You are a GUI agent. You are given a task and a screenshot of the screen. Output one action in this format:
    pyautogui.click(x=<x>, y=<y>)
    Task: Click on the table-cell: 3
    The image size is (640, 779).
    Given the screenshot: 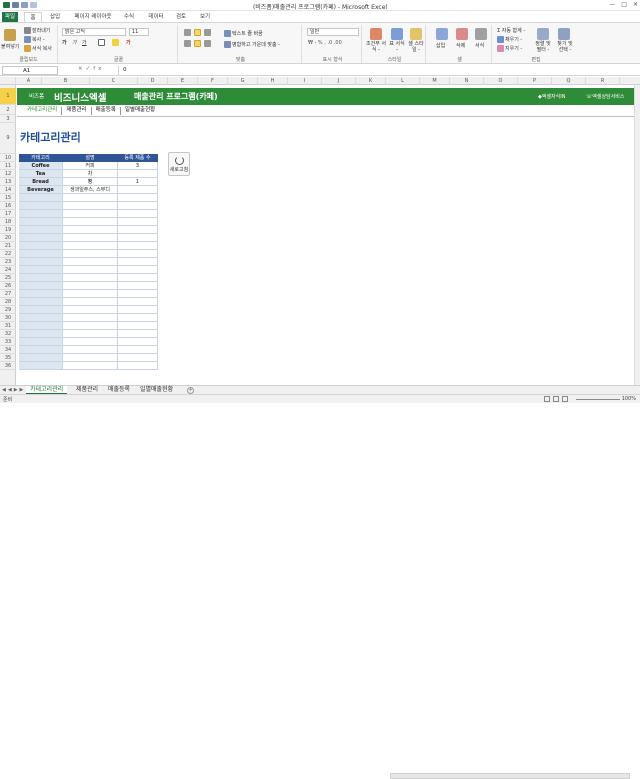 What is the action you would take?
    pyautogui.click(x=138, y=166)
    